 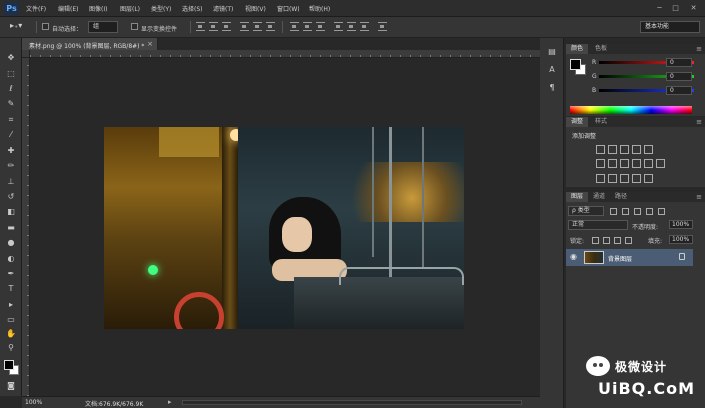 I want to click on align-vcenter-icon, so click(x=213, y=26).